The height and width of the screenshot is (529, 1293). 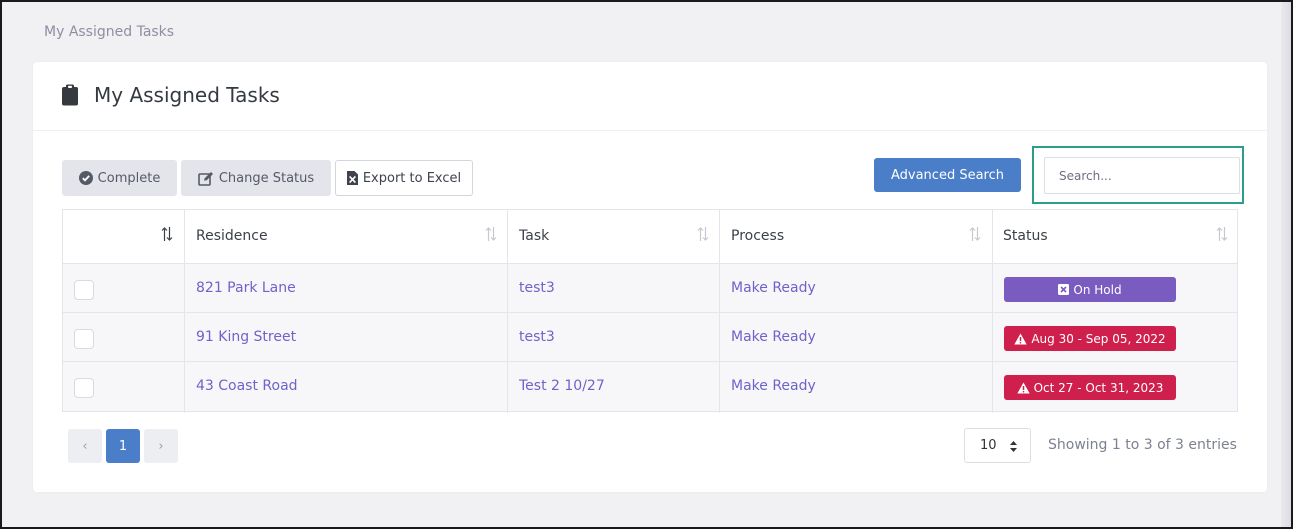 What do you see at coordinates (205, 178) in the screenshot?
I see `edit-icon` at bounding box center [205, 178].